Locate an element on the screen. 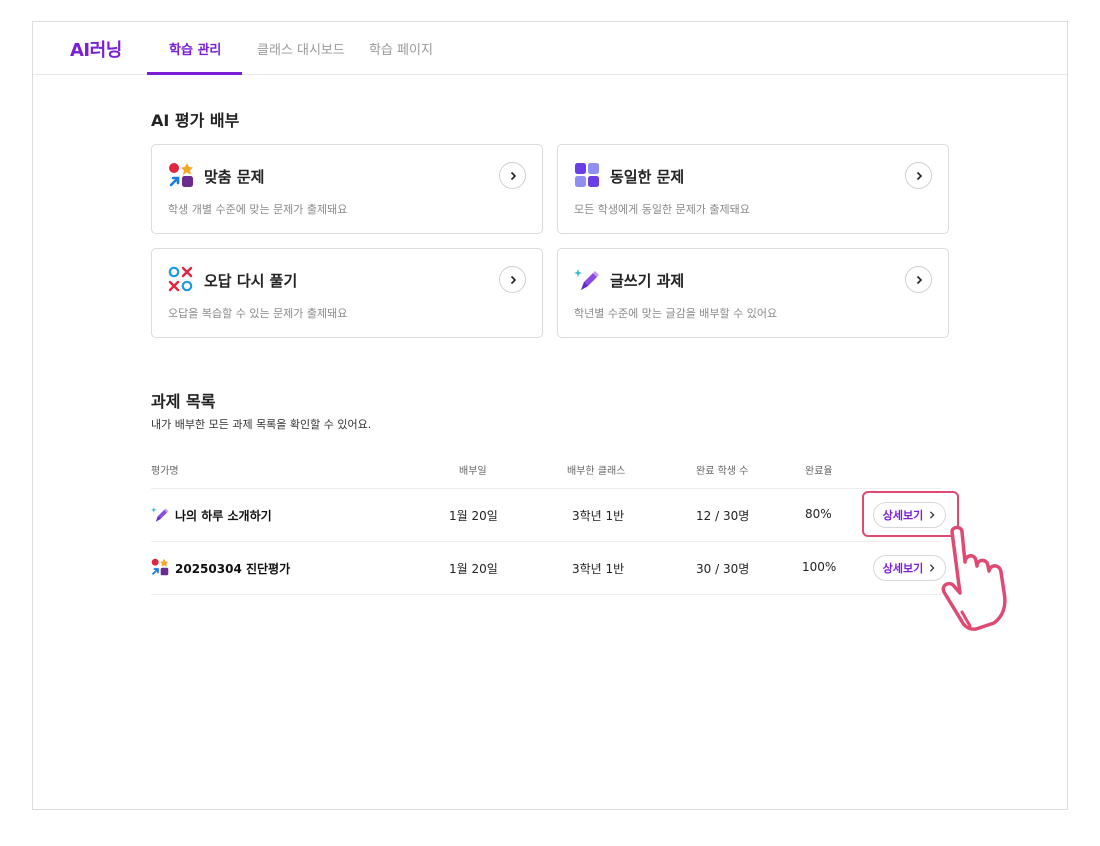 This screenshot has height=846, width=1100. logo: AI러닝 is located at coordinates (96, 50).